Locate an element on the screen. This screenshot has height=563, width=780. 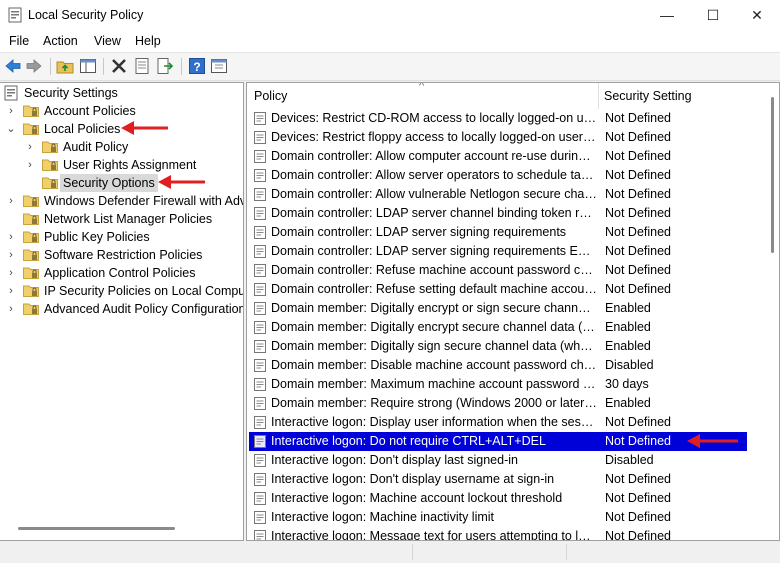
tree-item-advanced-audit-policy-configuration: › Advanced Audit Policy Configuration is located at coordinates (121, 309).